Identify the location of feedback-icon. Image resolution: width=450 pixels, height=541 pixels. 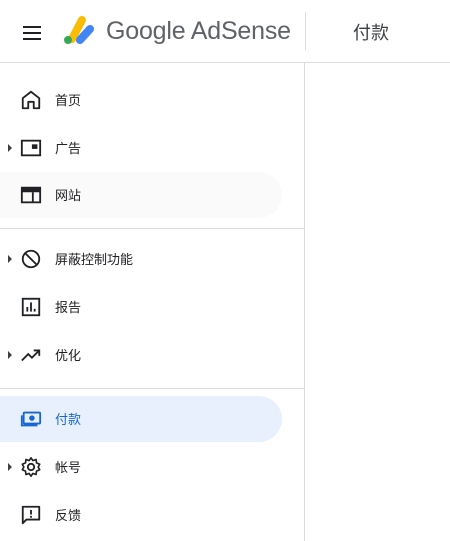
(31, 515).